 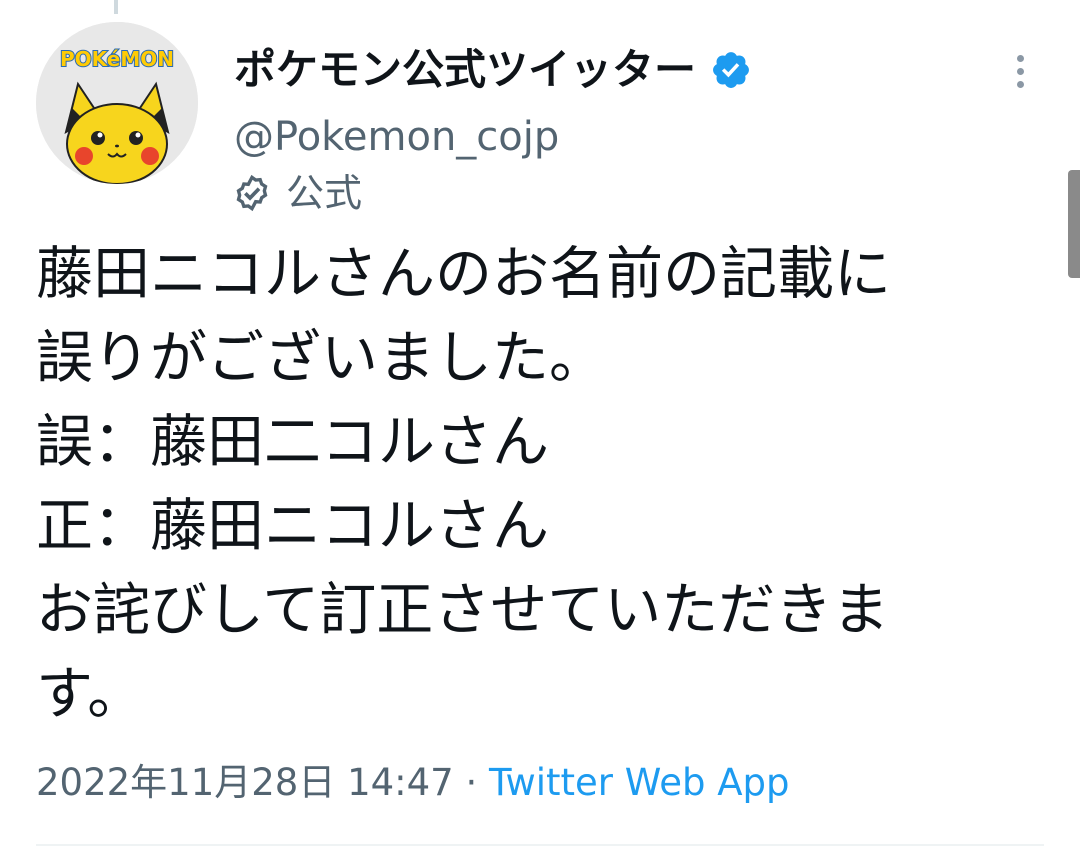 What do you see at coordinates (245, 782) in the screenshot?
I see `tweet-timestamp: 2022年11月28日 14:47` at bounding box center [245, 782].